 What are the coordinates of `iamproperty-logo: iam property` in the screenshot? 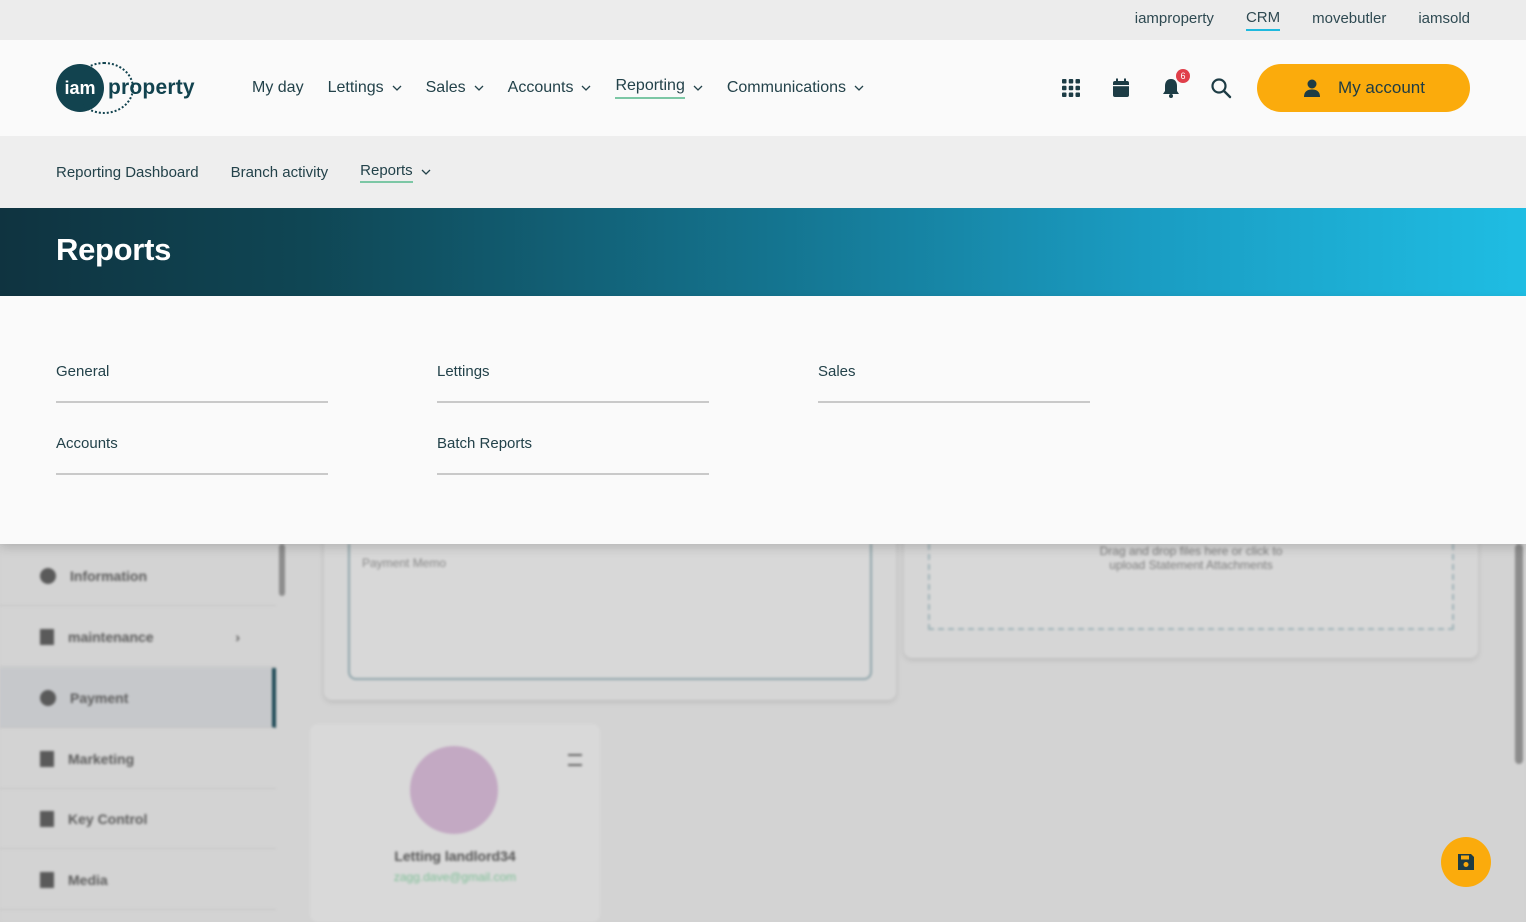 It's located at (128, 88).